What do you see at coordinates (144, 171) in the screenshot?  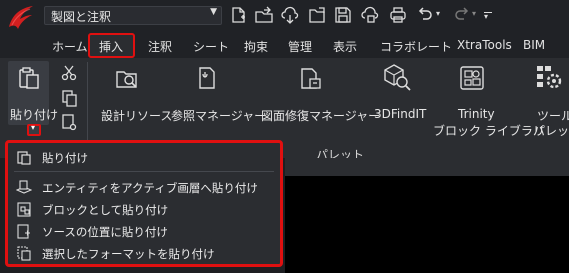 I see `menu-separator` at bounding box center [144, 171].